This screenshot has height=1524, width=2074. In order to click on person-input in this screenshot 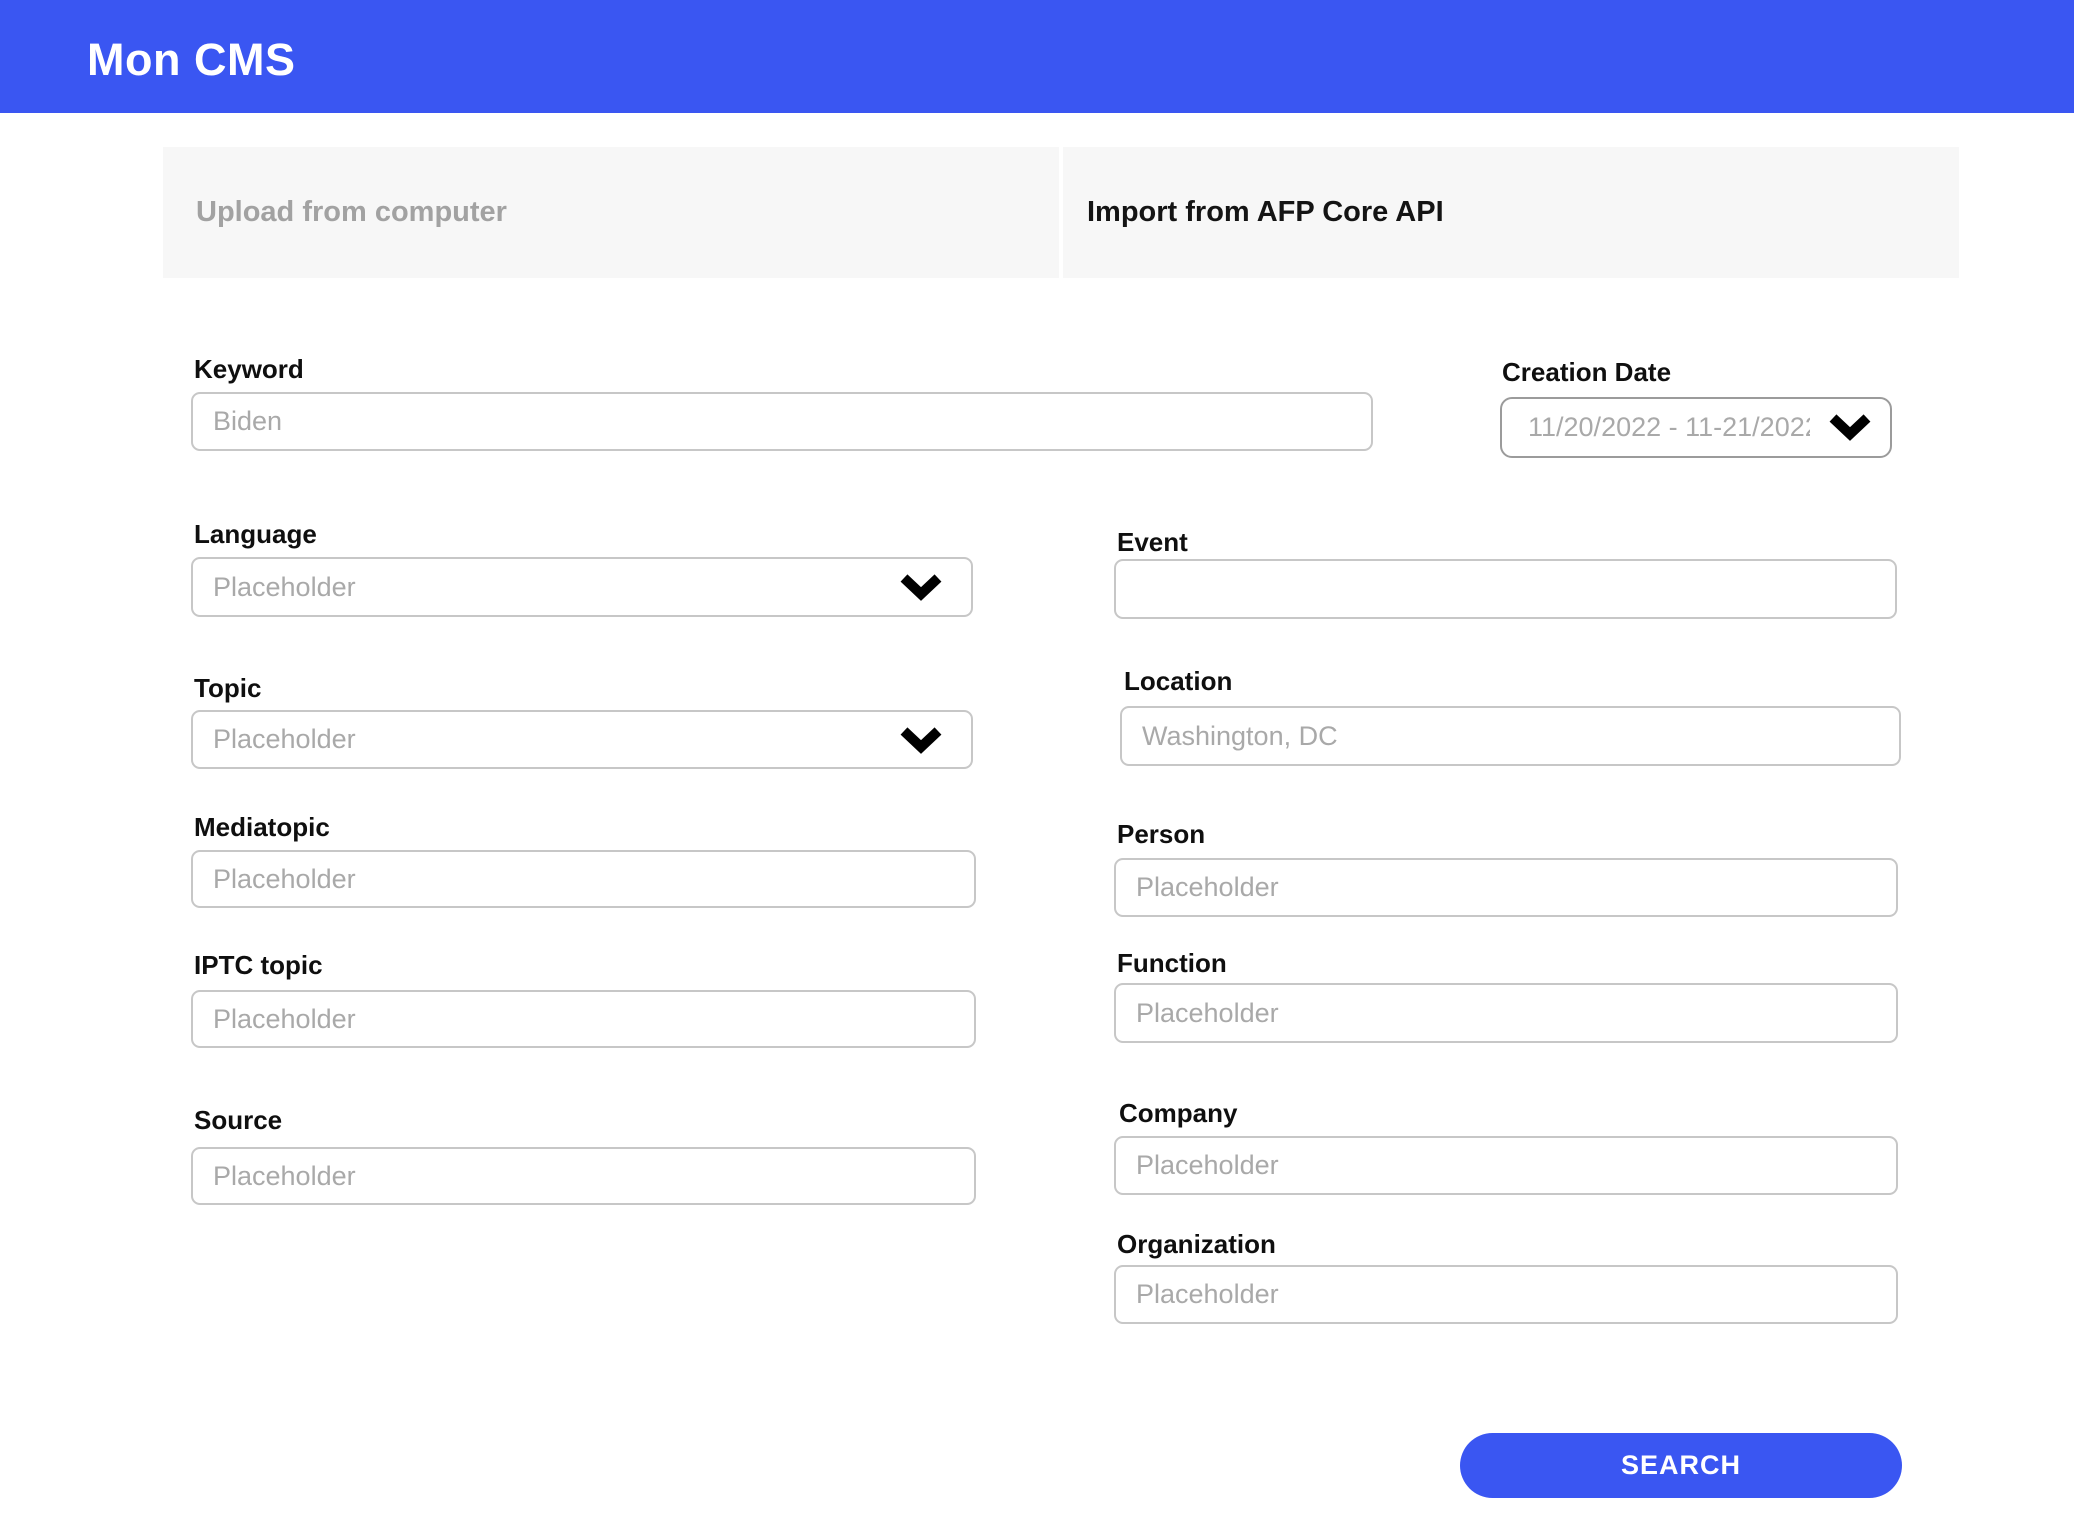, I will do `click(1506, 887)`.